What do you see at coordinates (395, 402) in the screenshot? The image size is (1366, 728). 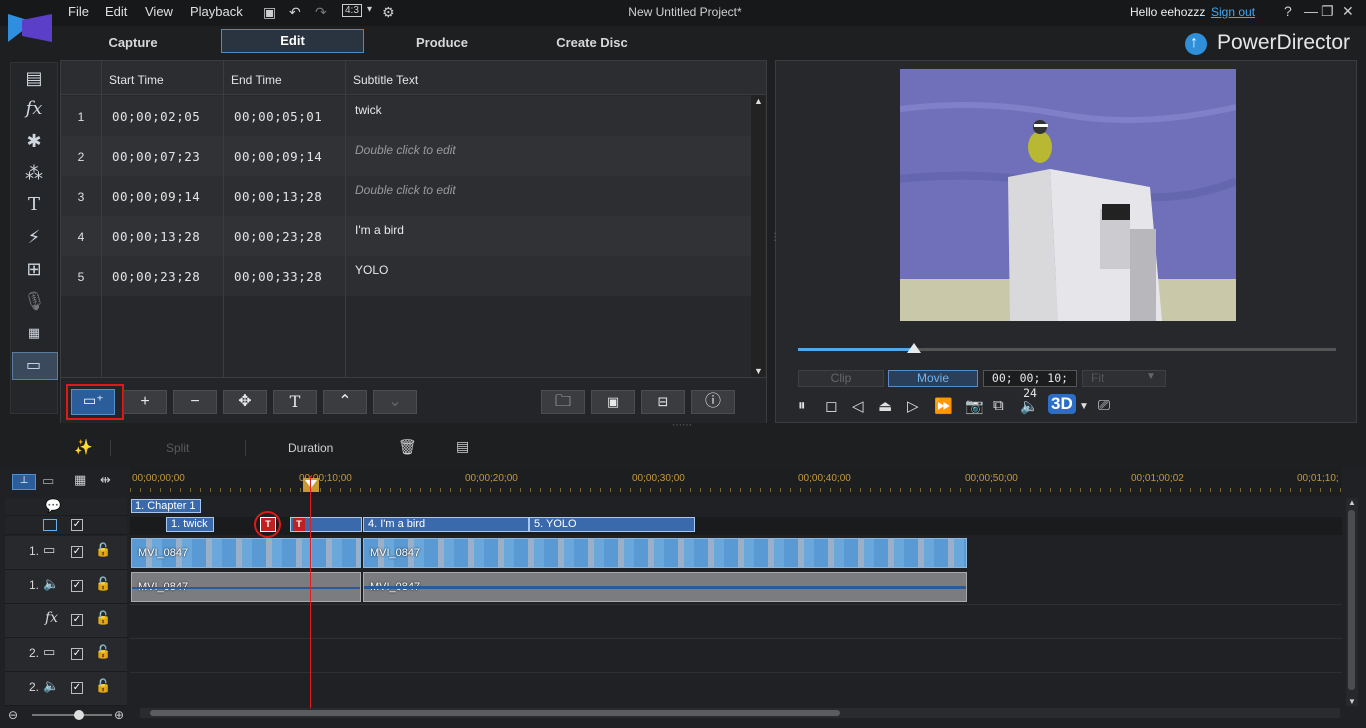 I see `move-down-button: ⌄` at bounding box center [395, 402].